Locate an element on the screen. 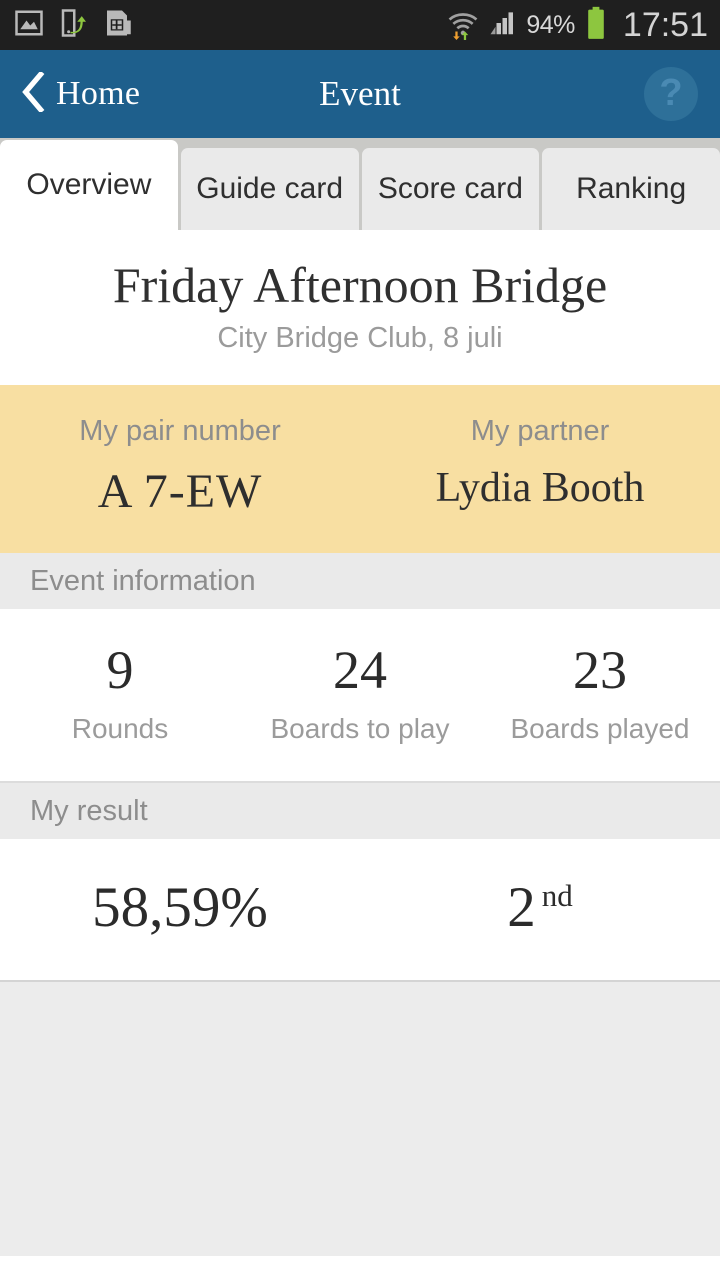 This screenshot has width=720, height=1280. wifi-icon is located at coordinates (463, 25).